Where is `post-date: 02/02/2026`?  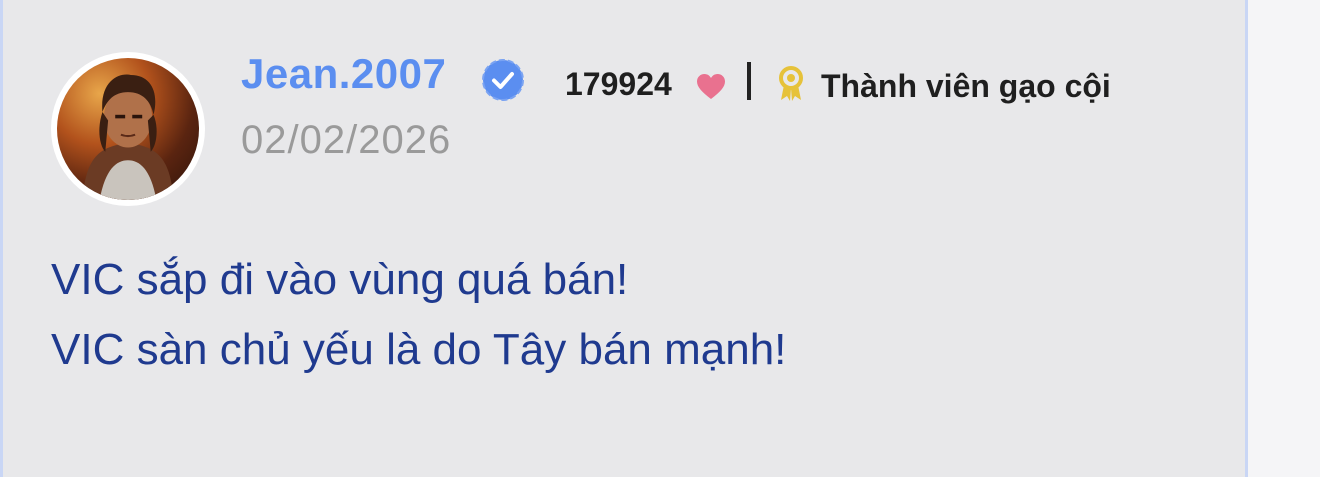
post-date: 02/02/2026 is located at coordinates (346, 140).